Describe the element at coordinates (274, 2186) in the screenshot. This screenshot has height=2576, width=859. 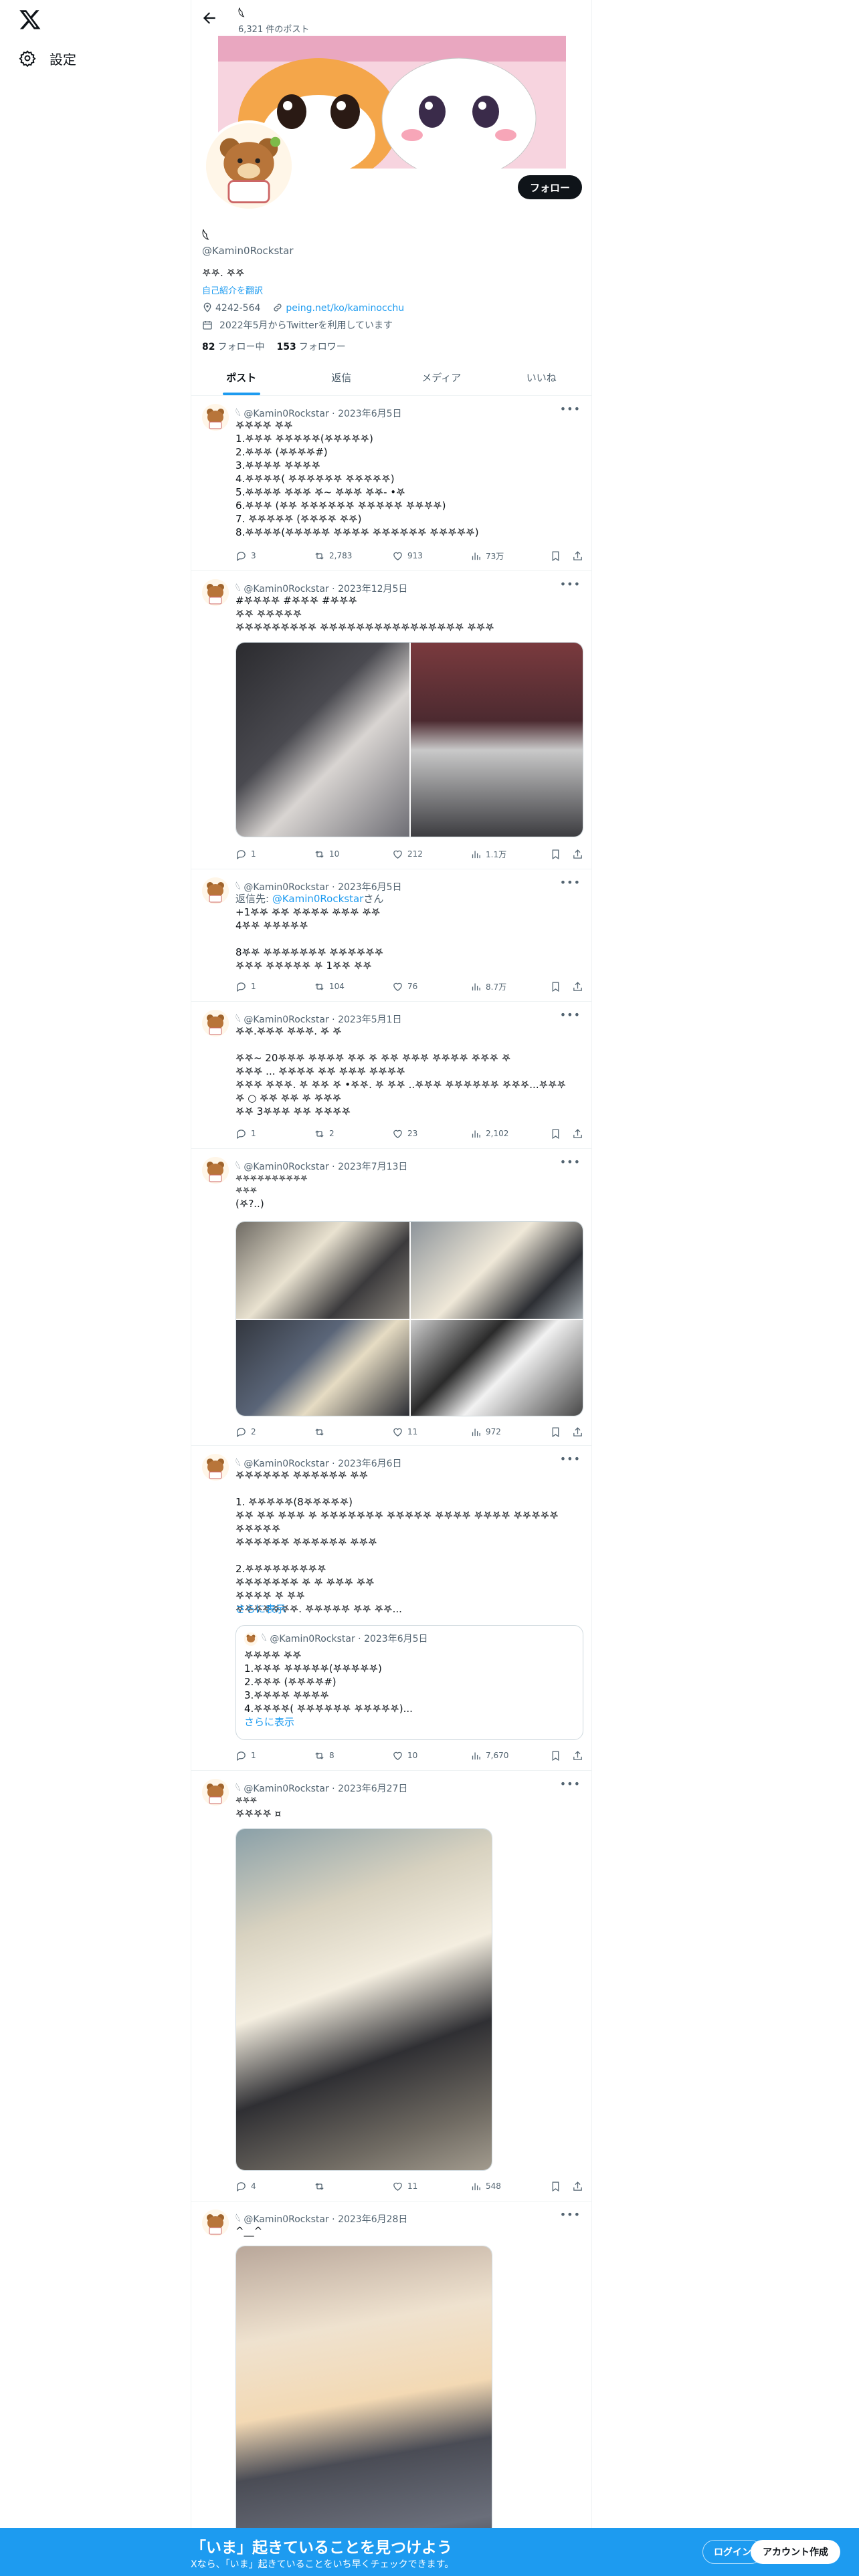
I see `reply-button: 4` at that location.